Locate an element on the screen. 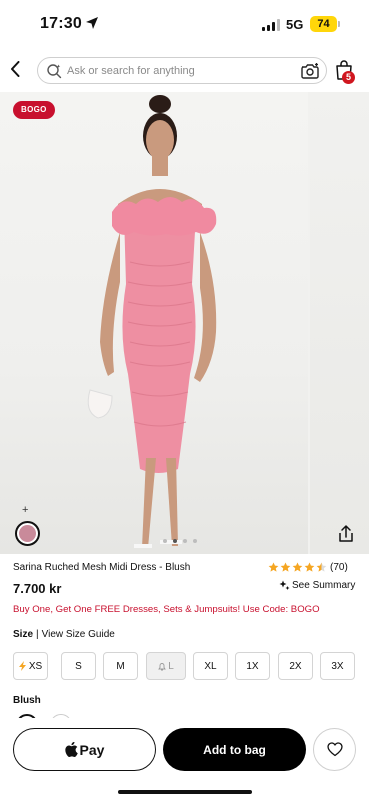 The height and width of the screenshot is (800, 369). product-title: Sarina Ruched Mesh Midi Dress - Blush is located at coordinates (102, 567).